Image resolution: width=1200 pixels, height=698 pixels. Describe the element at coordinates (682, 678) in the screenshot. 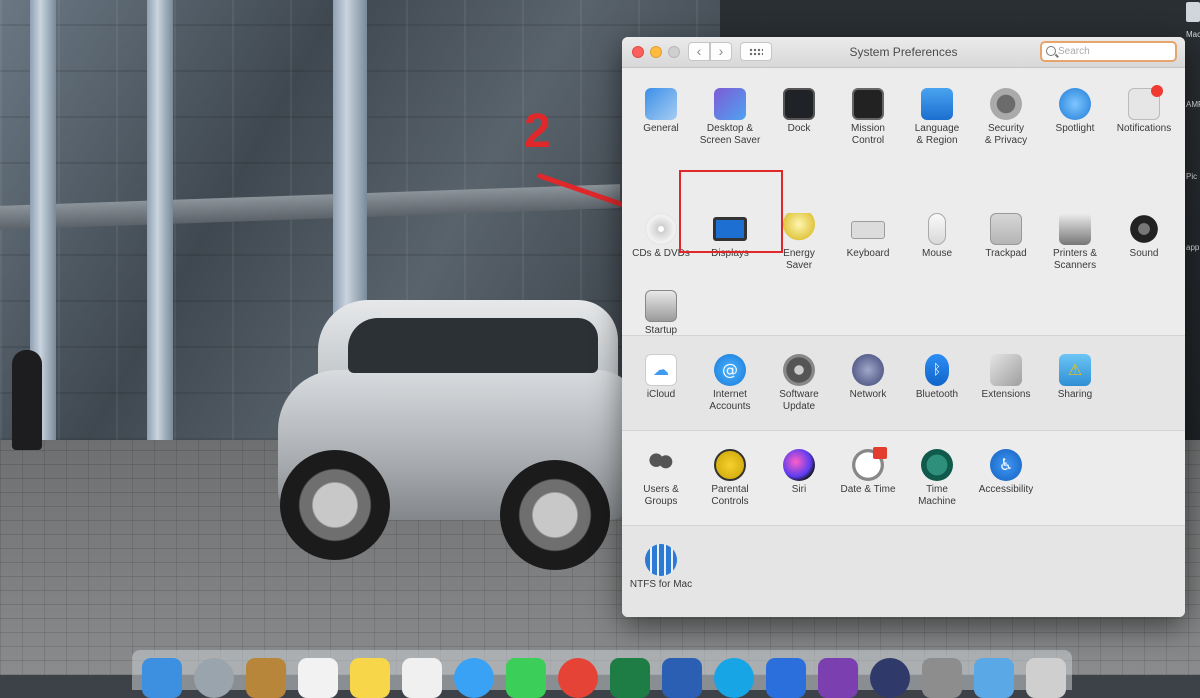

I see `word-icon` at that location.